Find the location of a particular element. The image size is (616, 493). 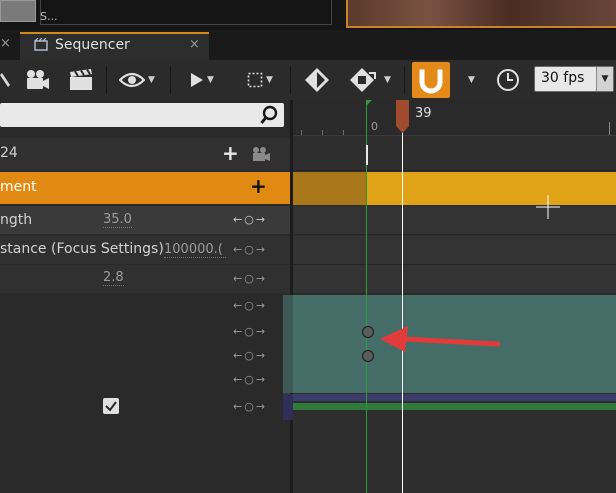

playhead-handle is located at coordinates (402, 117).